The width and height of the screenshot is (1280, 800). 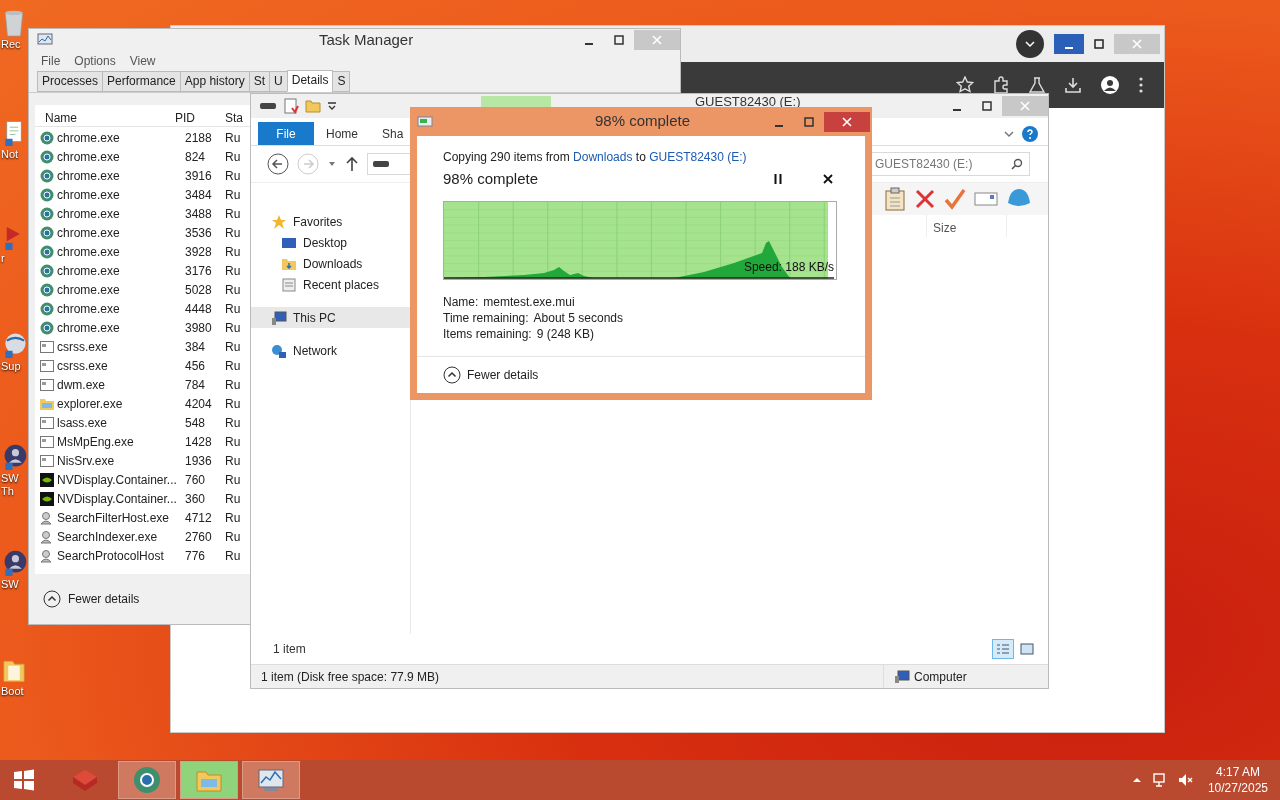 I want to click on process-row: NVDisplay.Container... 760 Ru, so click(x=143, y=479).